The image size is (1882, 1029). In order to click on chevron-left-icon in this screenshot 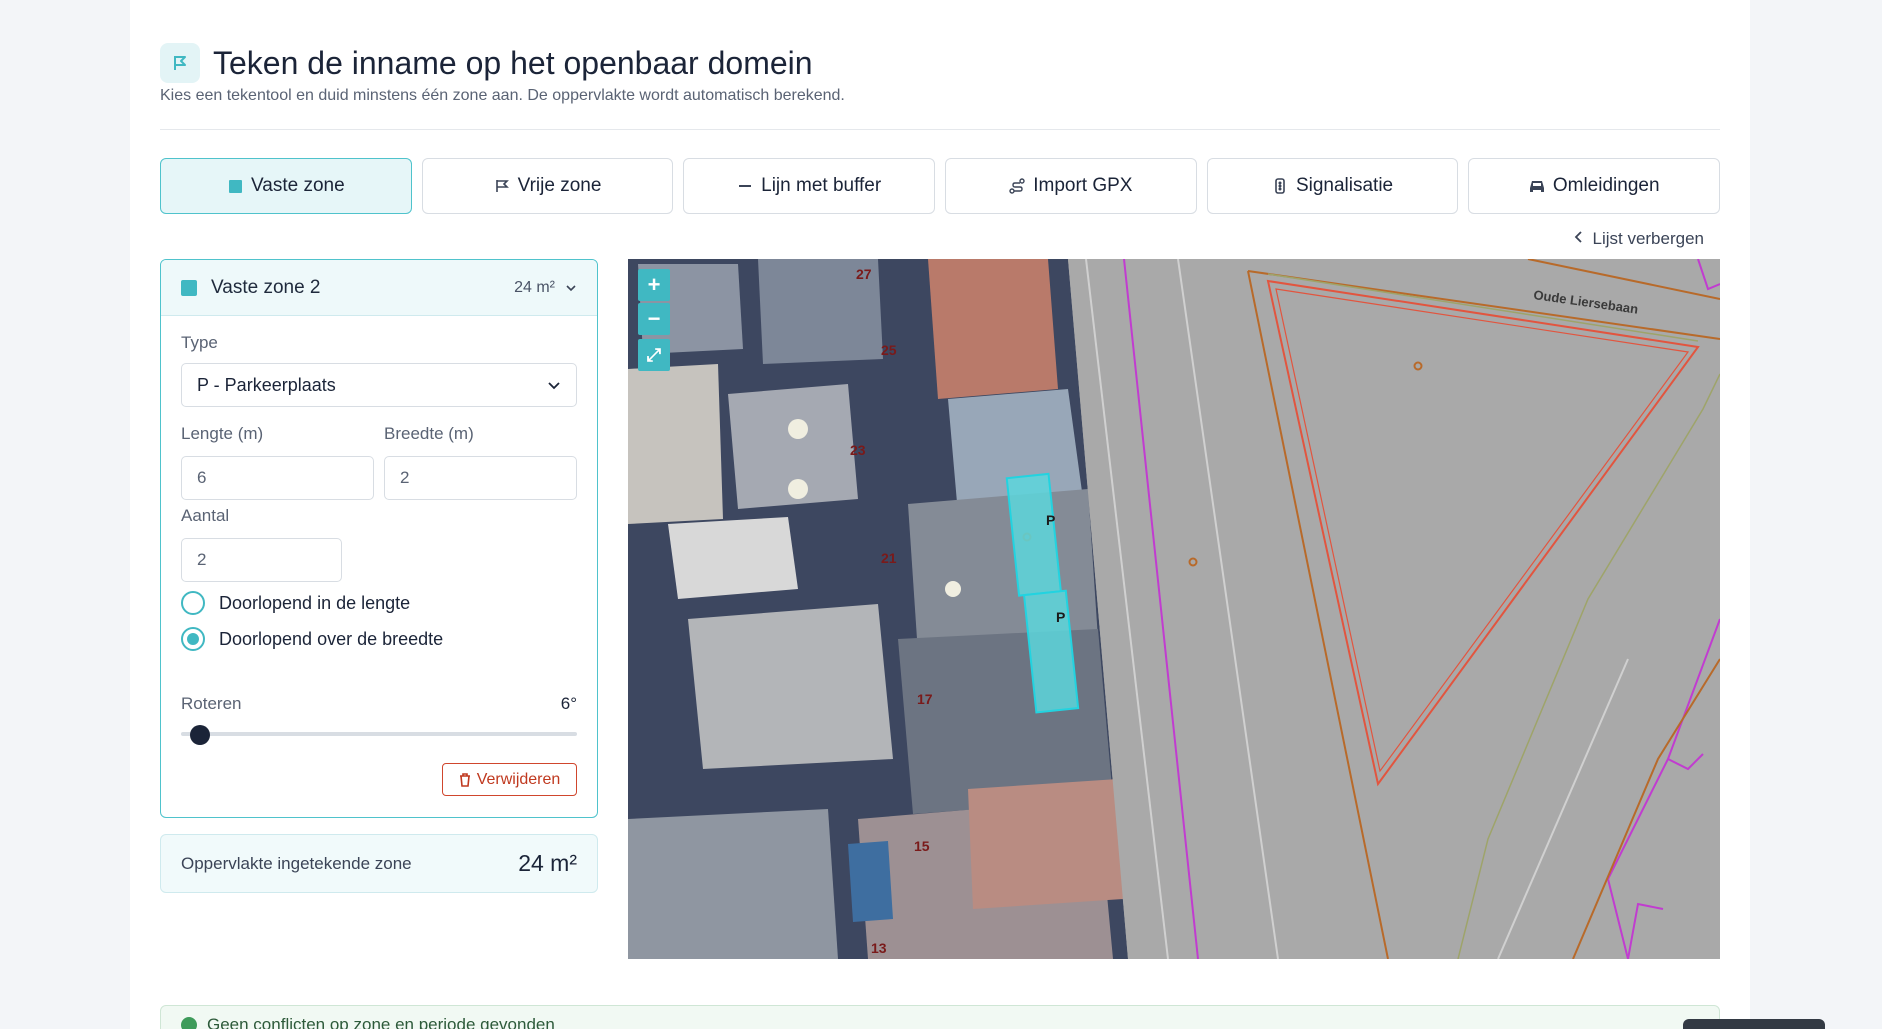, I will do `click(1579, 239)`.